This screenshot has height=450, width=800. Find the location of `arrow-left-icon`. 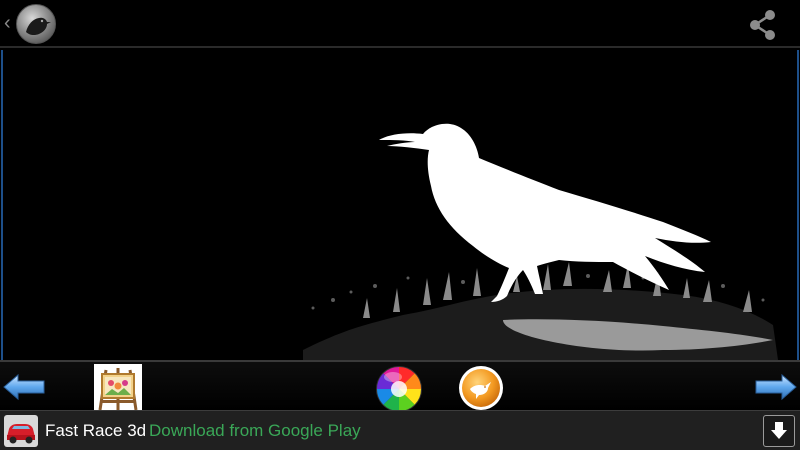

arrow-left-icon is located at coordinates (24, 387).